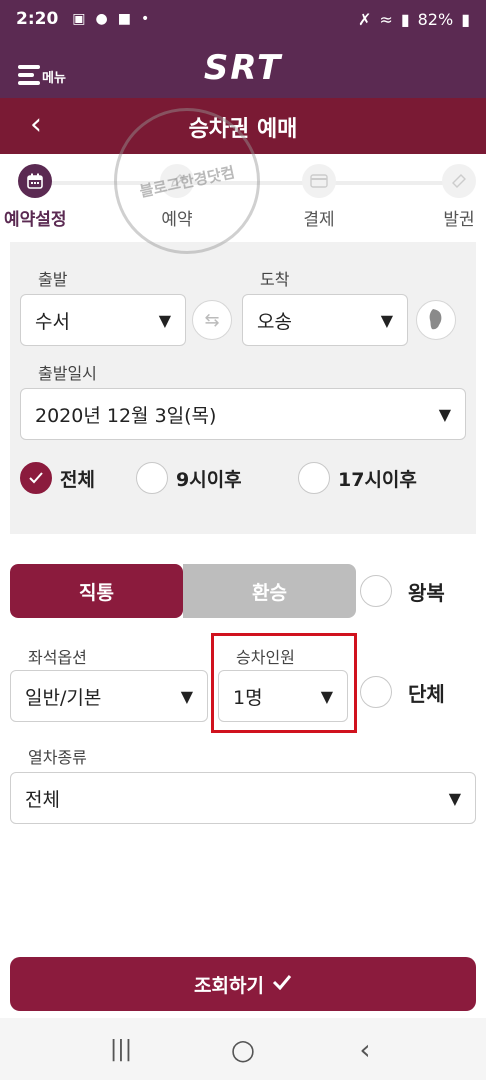 The image size is (486, 1080). What do you see at coordinates (63, 697) in the screenshot?
I see `seat-option-value: 일반/기본` at bounding box center [63, 697].